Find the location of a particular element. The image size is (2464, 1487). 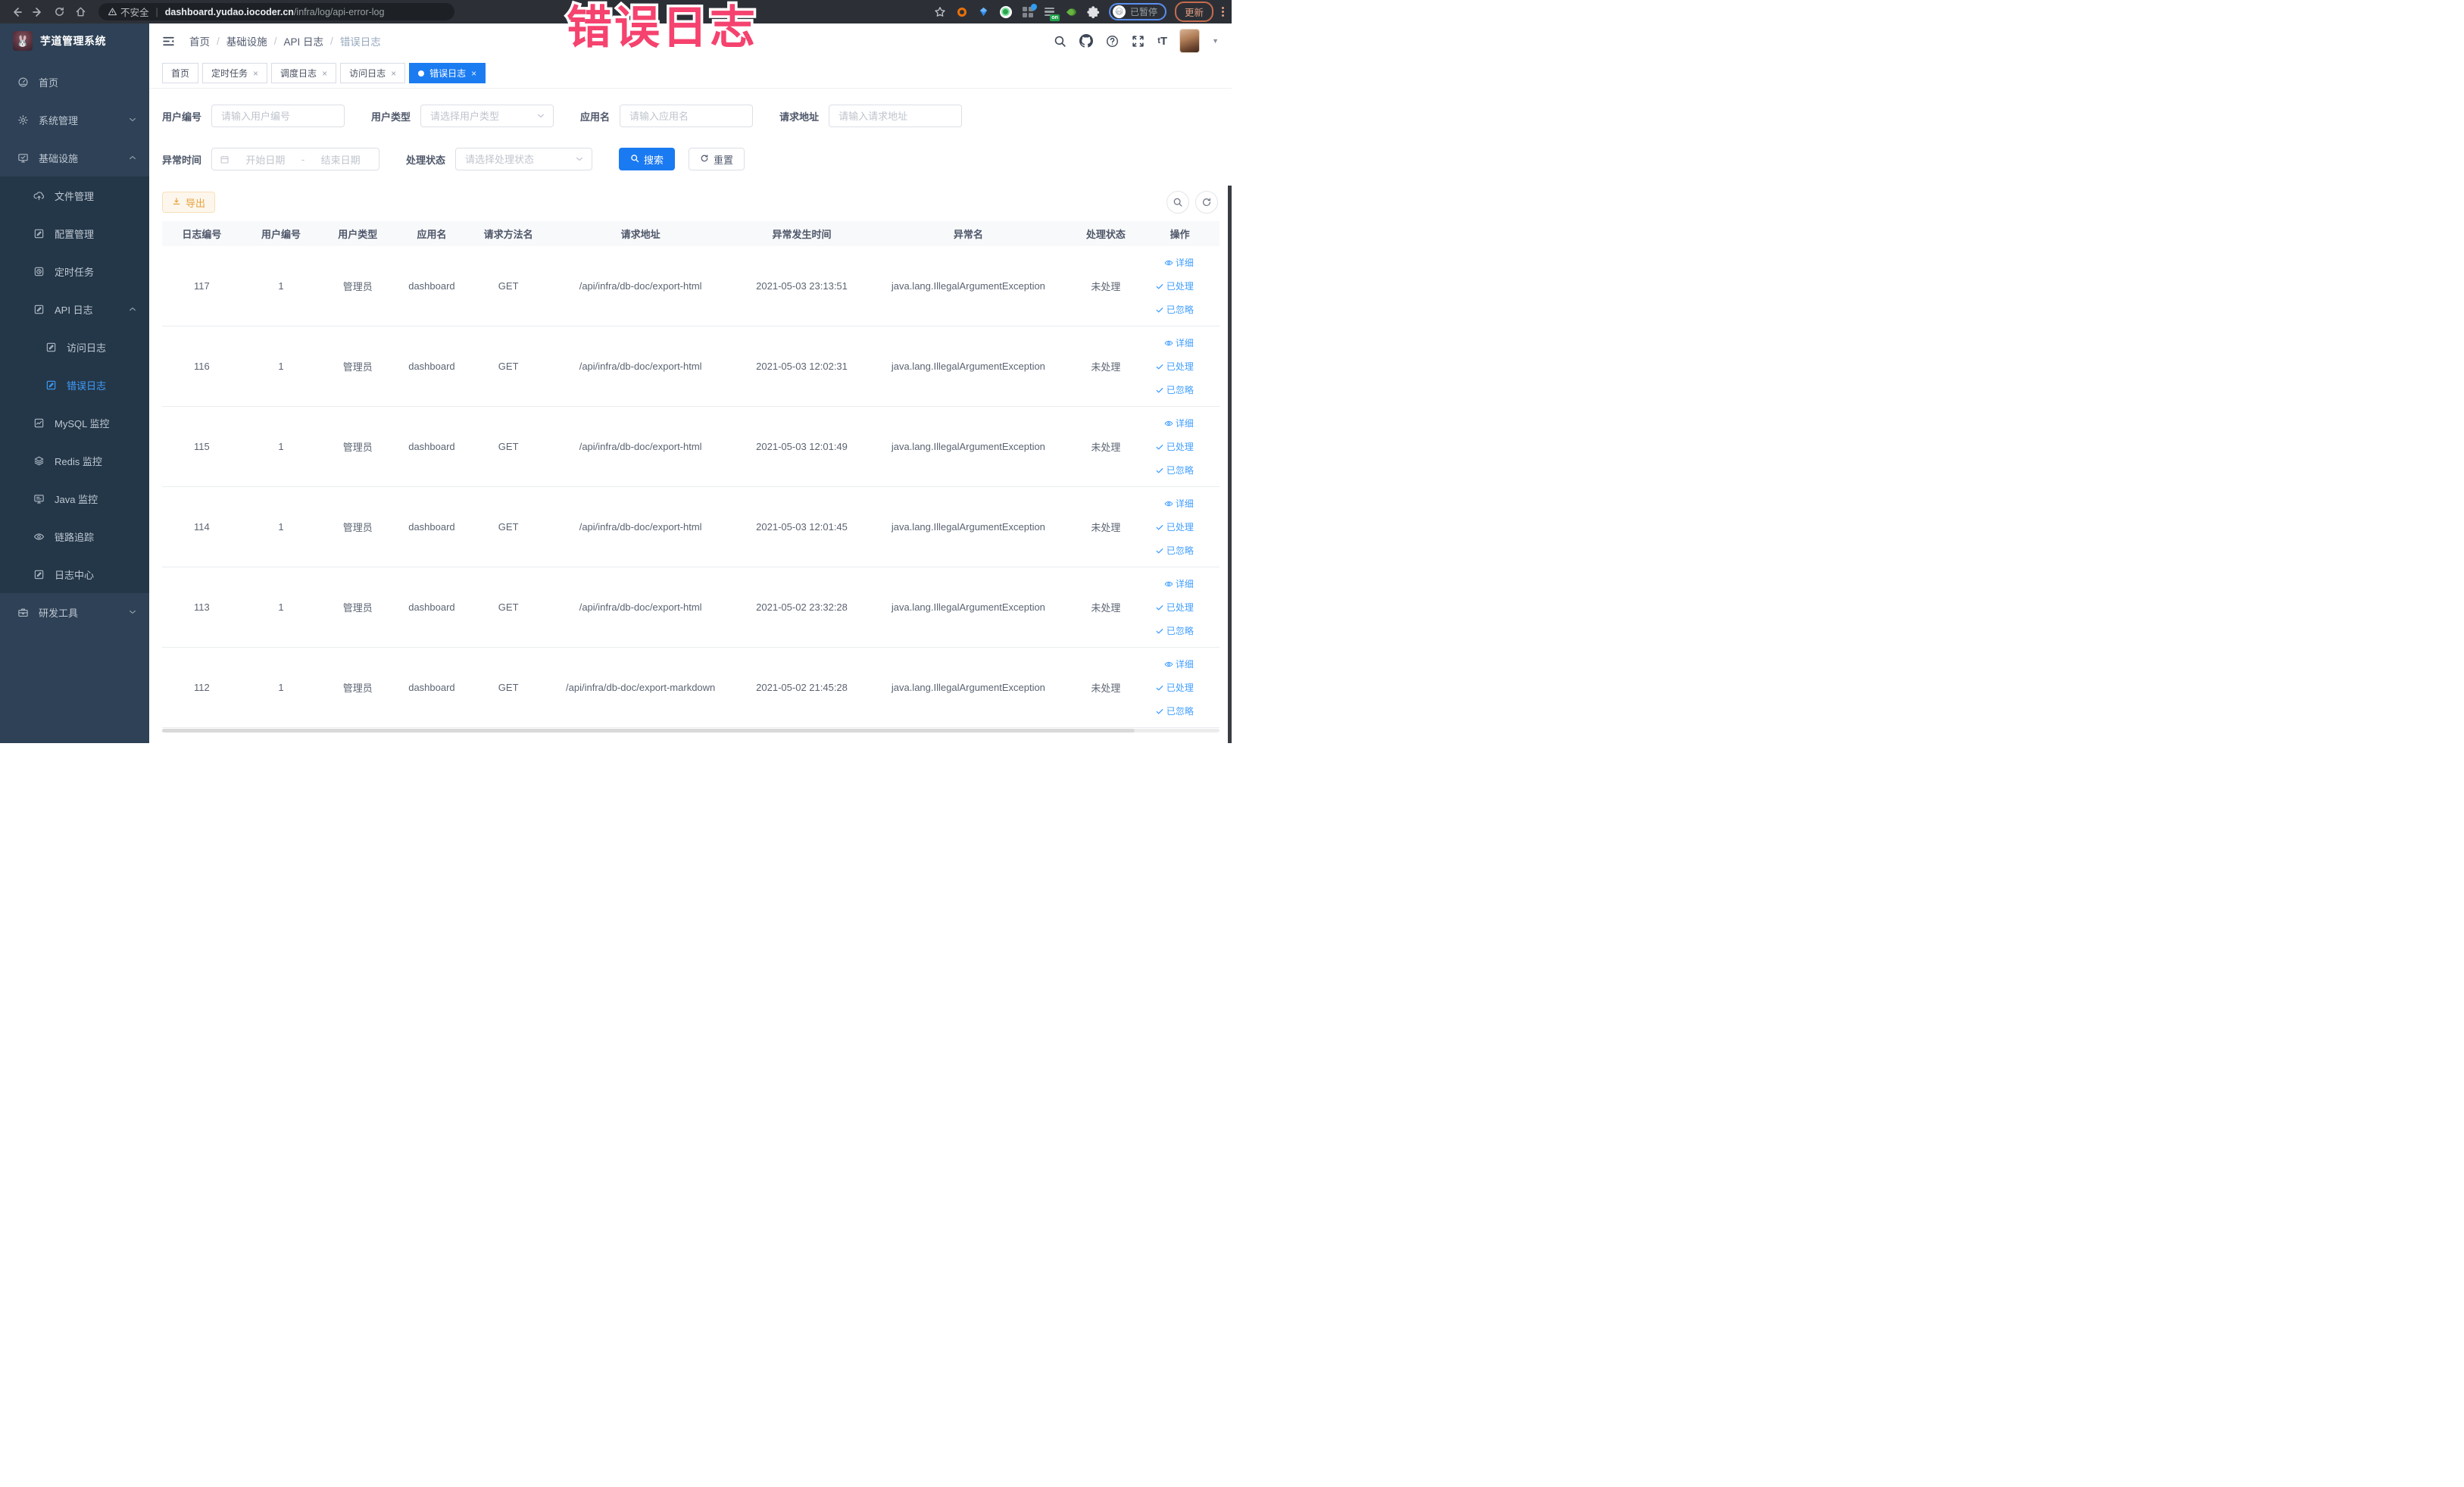

export-button: 导出 is located at coordinates (189, 202).